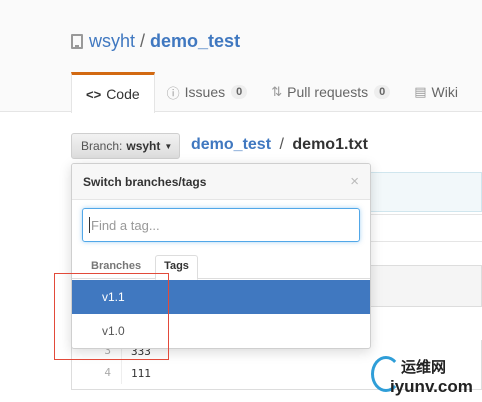 The width and height of the screenshot is (482, 402). What do you see at coordinates (354, 181) in the screenshot?
I see `close-icon: ×` at bounding box center [354, 181].